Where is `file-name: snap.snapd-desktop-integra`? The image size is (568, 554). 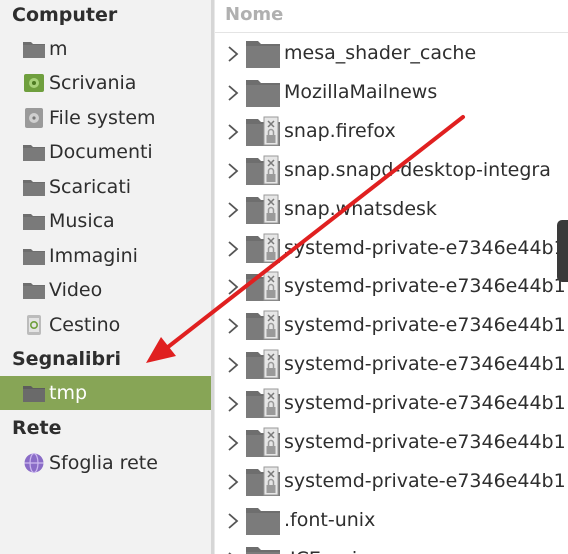 file-name: snap.snapd-desktop-integra is located at coordinates (417, 169).